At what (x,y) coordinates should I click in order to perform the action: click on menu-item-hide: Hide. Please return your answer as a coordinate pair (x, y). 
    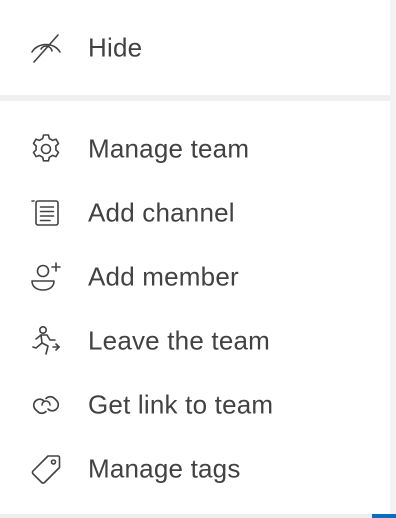
    Looking at the image, I should click on (195, 48).